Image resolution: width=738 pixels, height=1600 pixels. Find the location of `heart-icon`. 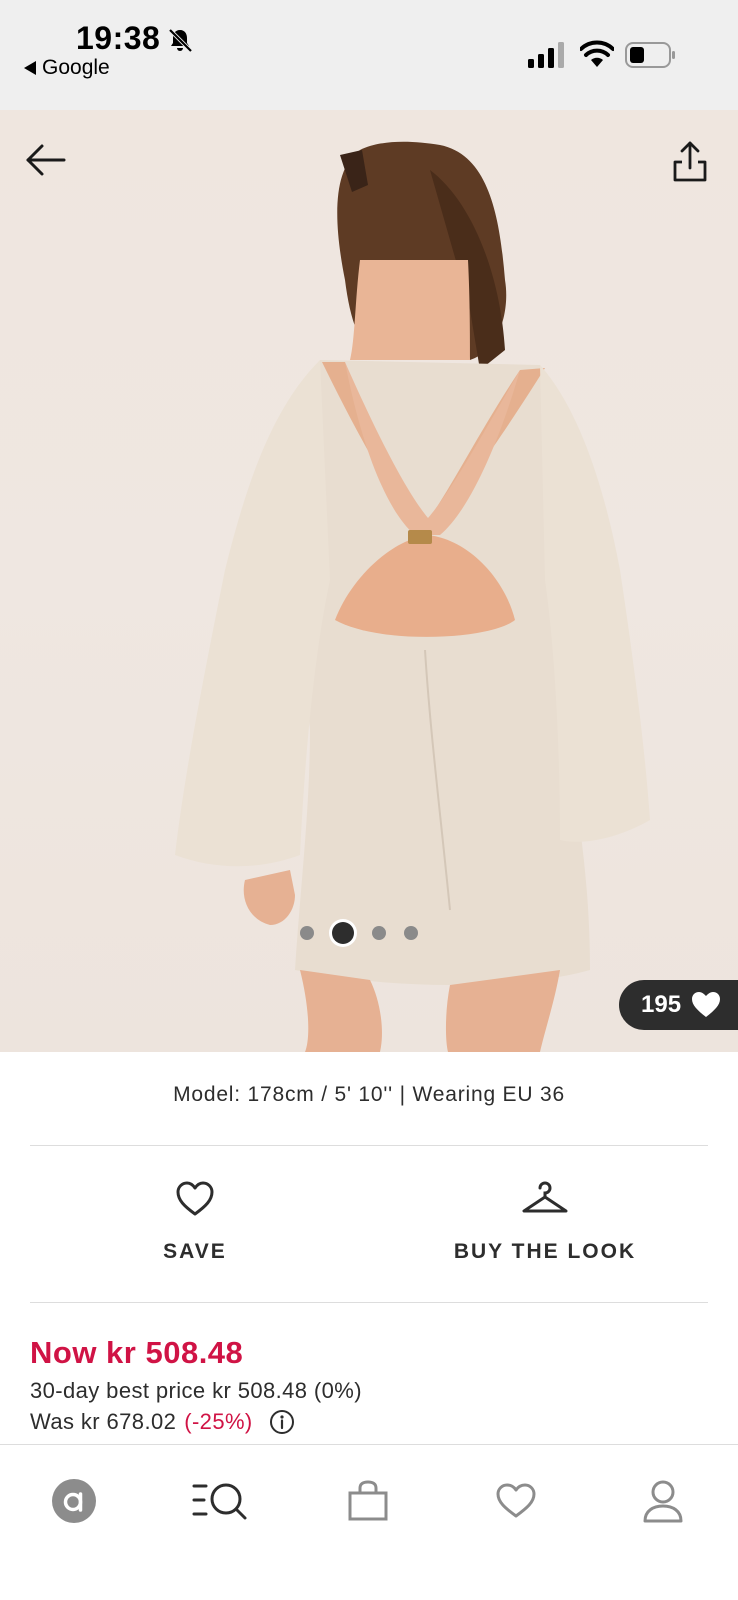

heart-icon is located at coordinates (706, 1004).